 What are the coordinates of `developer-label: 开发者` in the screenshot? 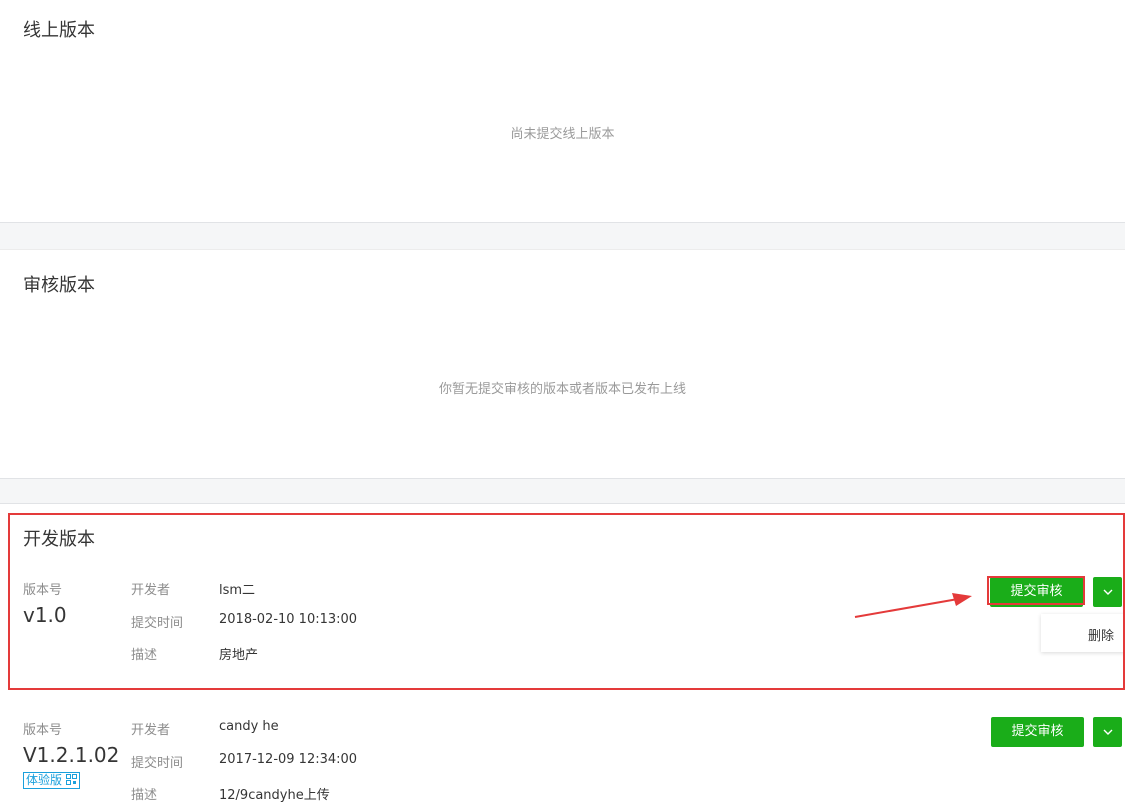 It's located at (151, 730).